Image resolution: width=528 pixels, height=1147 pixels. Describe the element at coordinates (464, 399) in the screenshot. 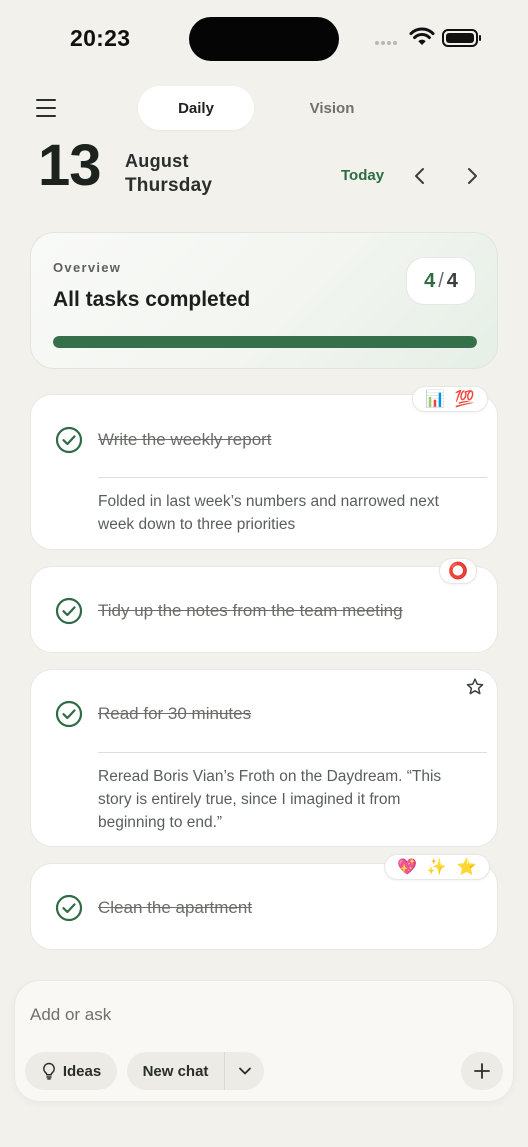

I see `hundred-emoji-icon: 💯` at that location.